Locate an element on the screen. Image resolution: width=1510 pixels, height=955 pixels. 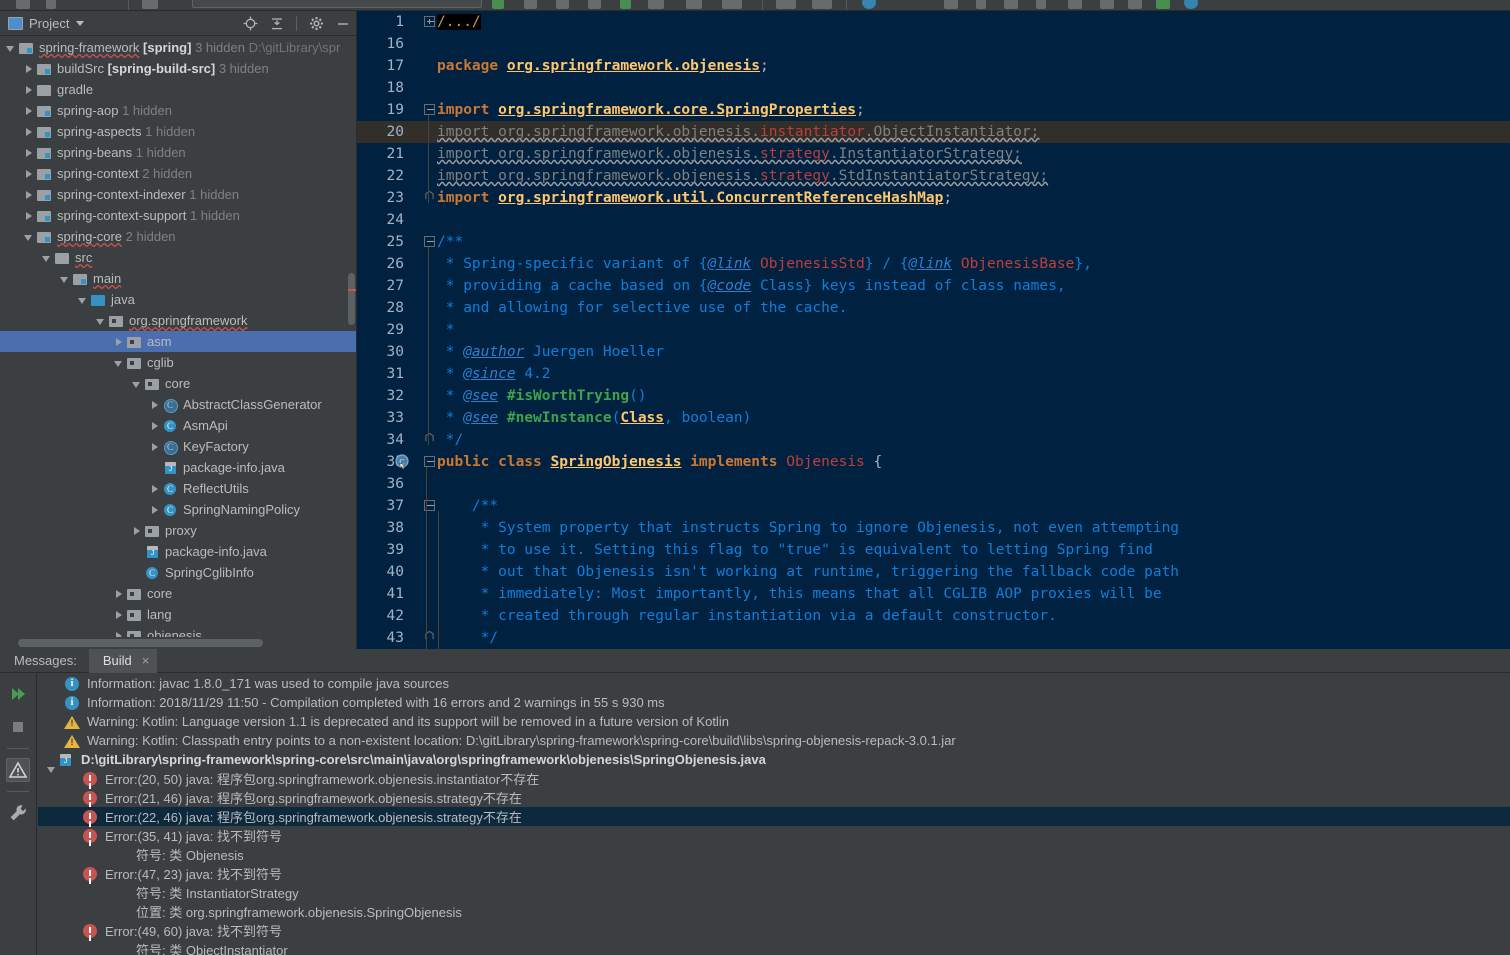
locate-icon is located at coordinates (250, 23).